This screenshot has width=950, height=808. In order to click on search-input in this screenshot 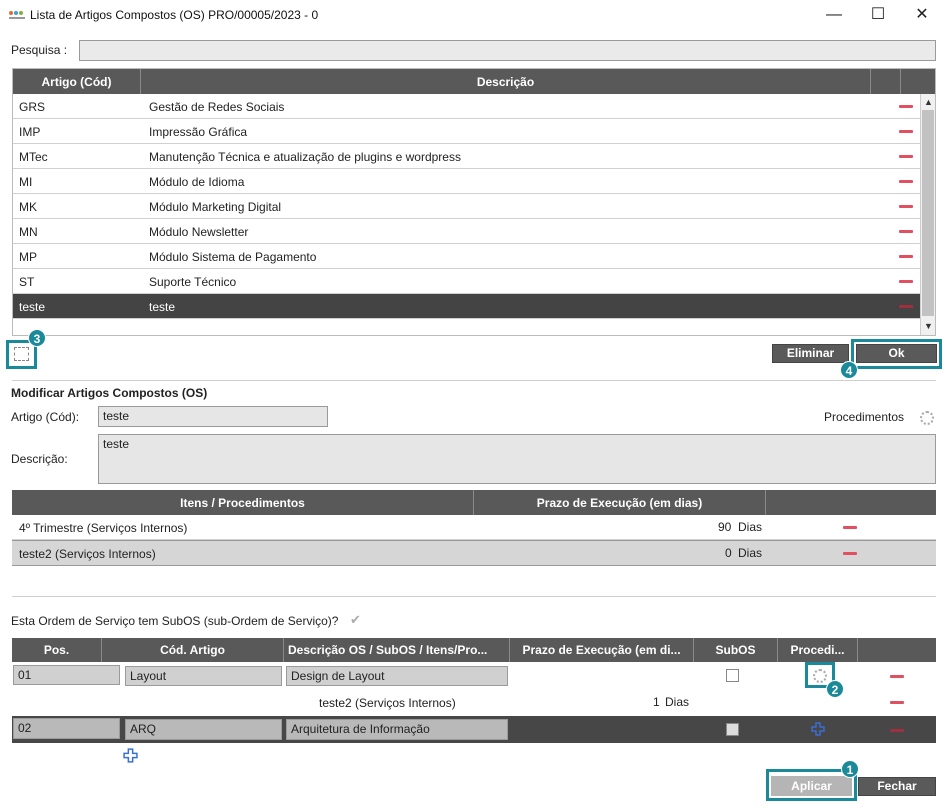, I will do `click(507, 50)`.